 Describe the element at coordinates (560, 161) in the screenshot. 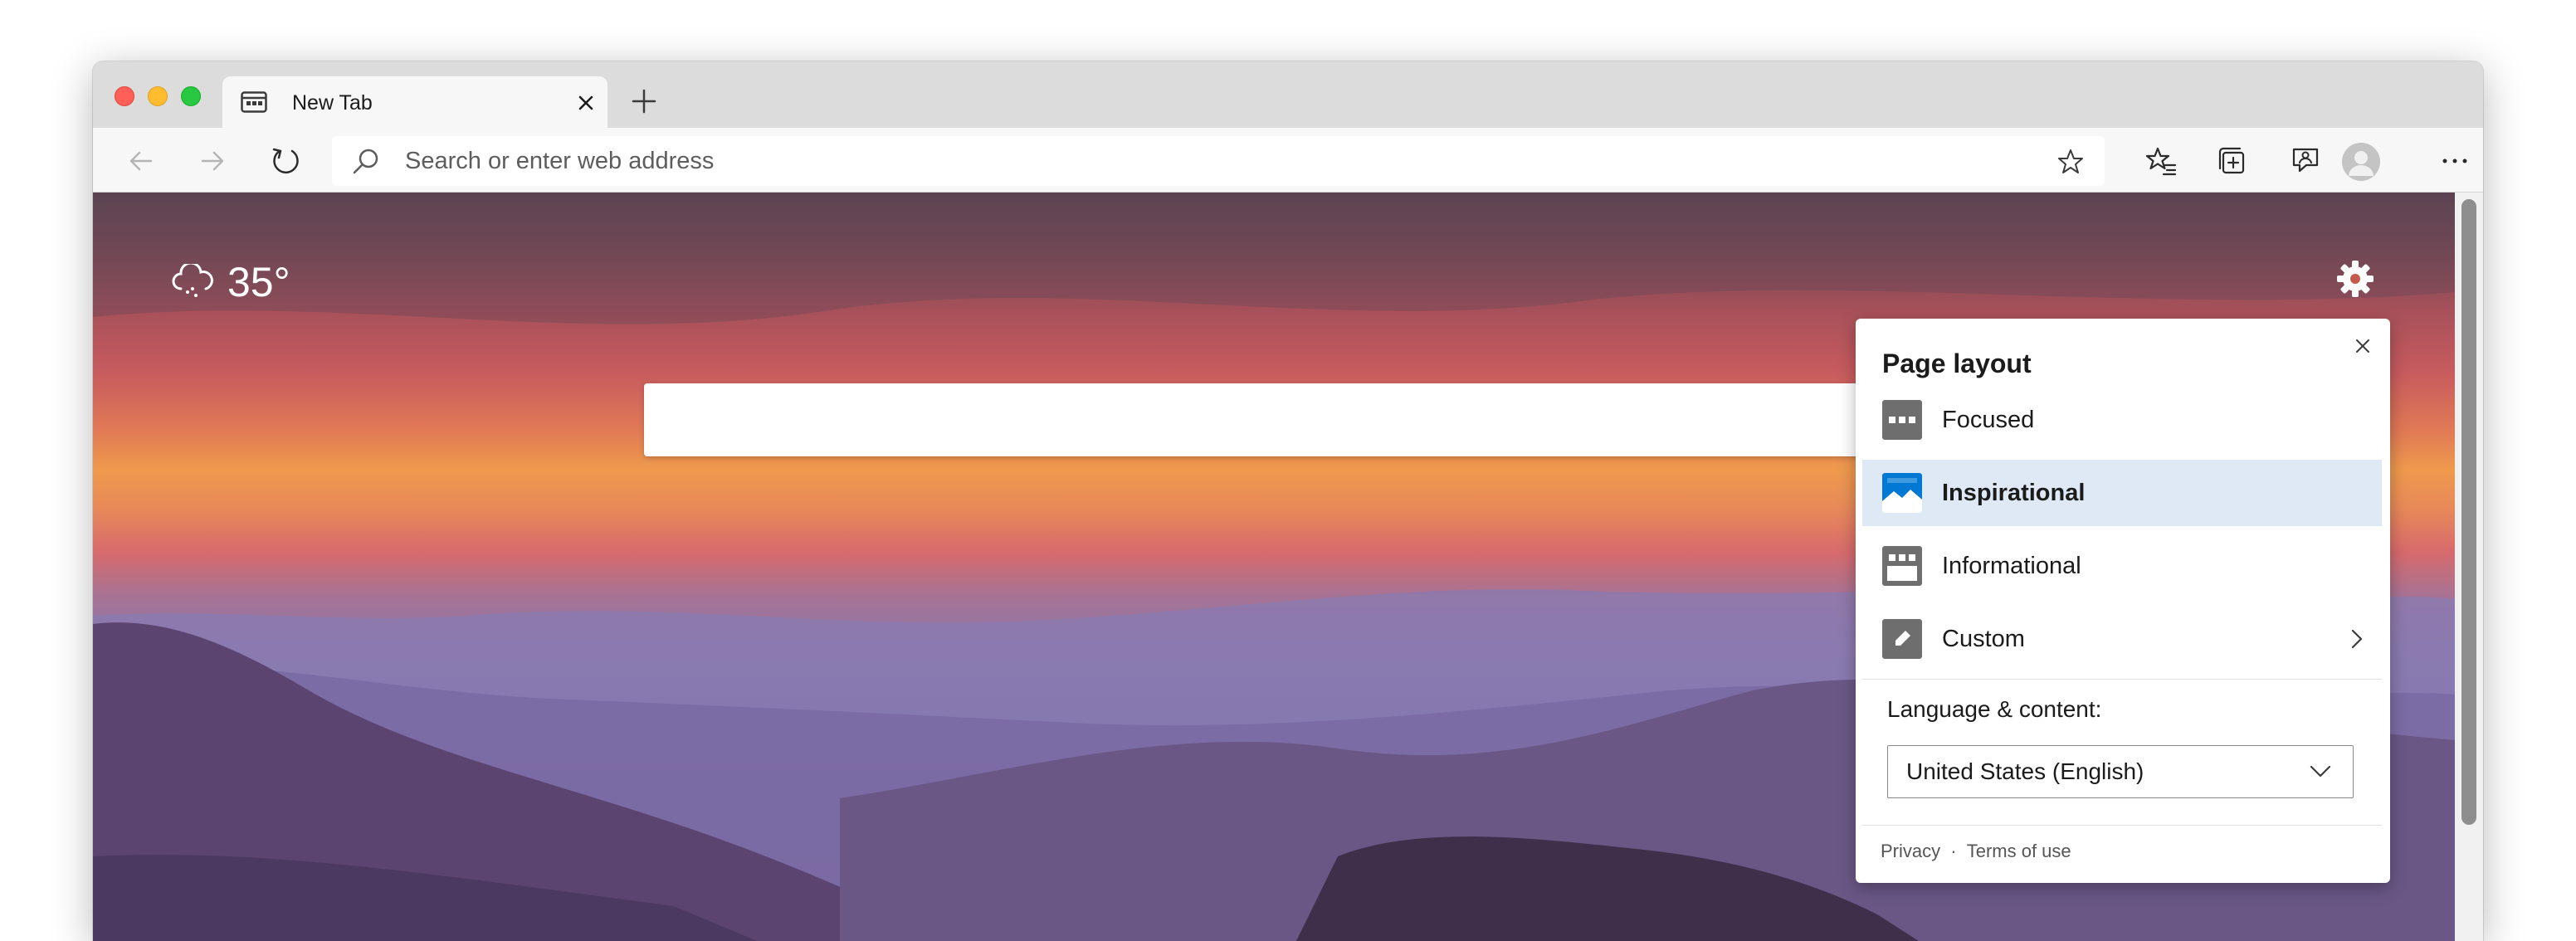

I see `address-input: Search or enter web address` at that location.